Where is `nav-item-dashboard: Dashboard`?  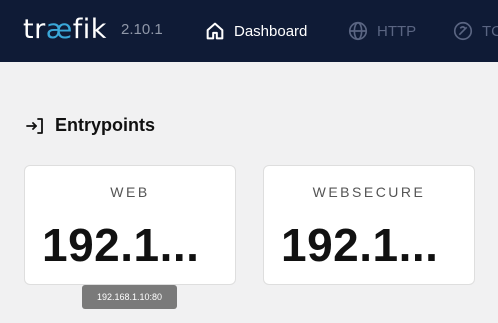 nav-item-dashboard: Dashboard is located at coordinates (255, 31).